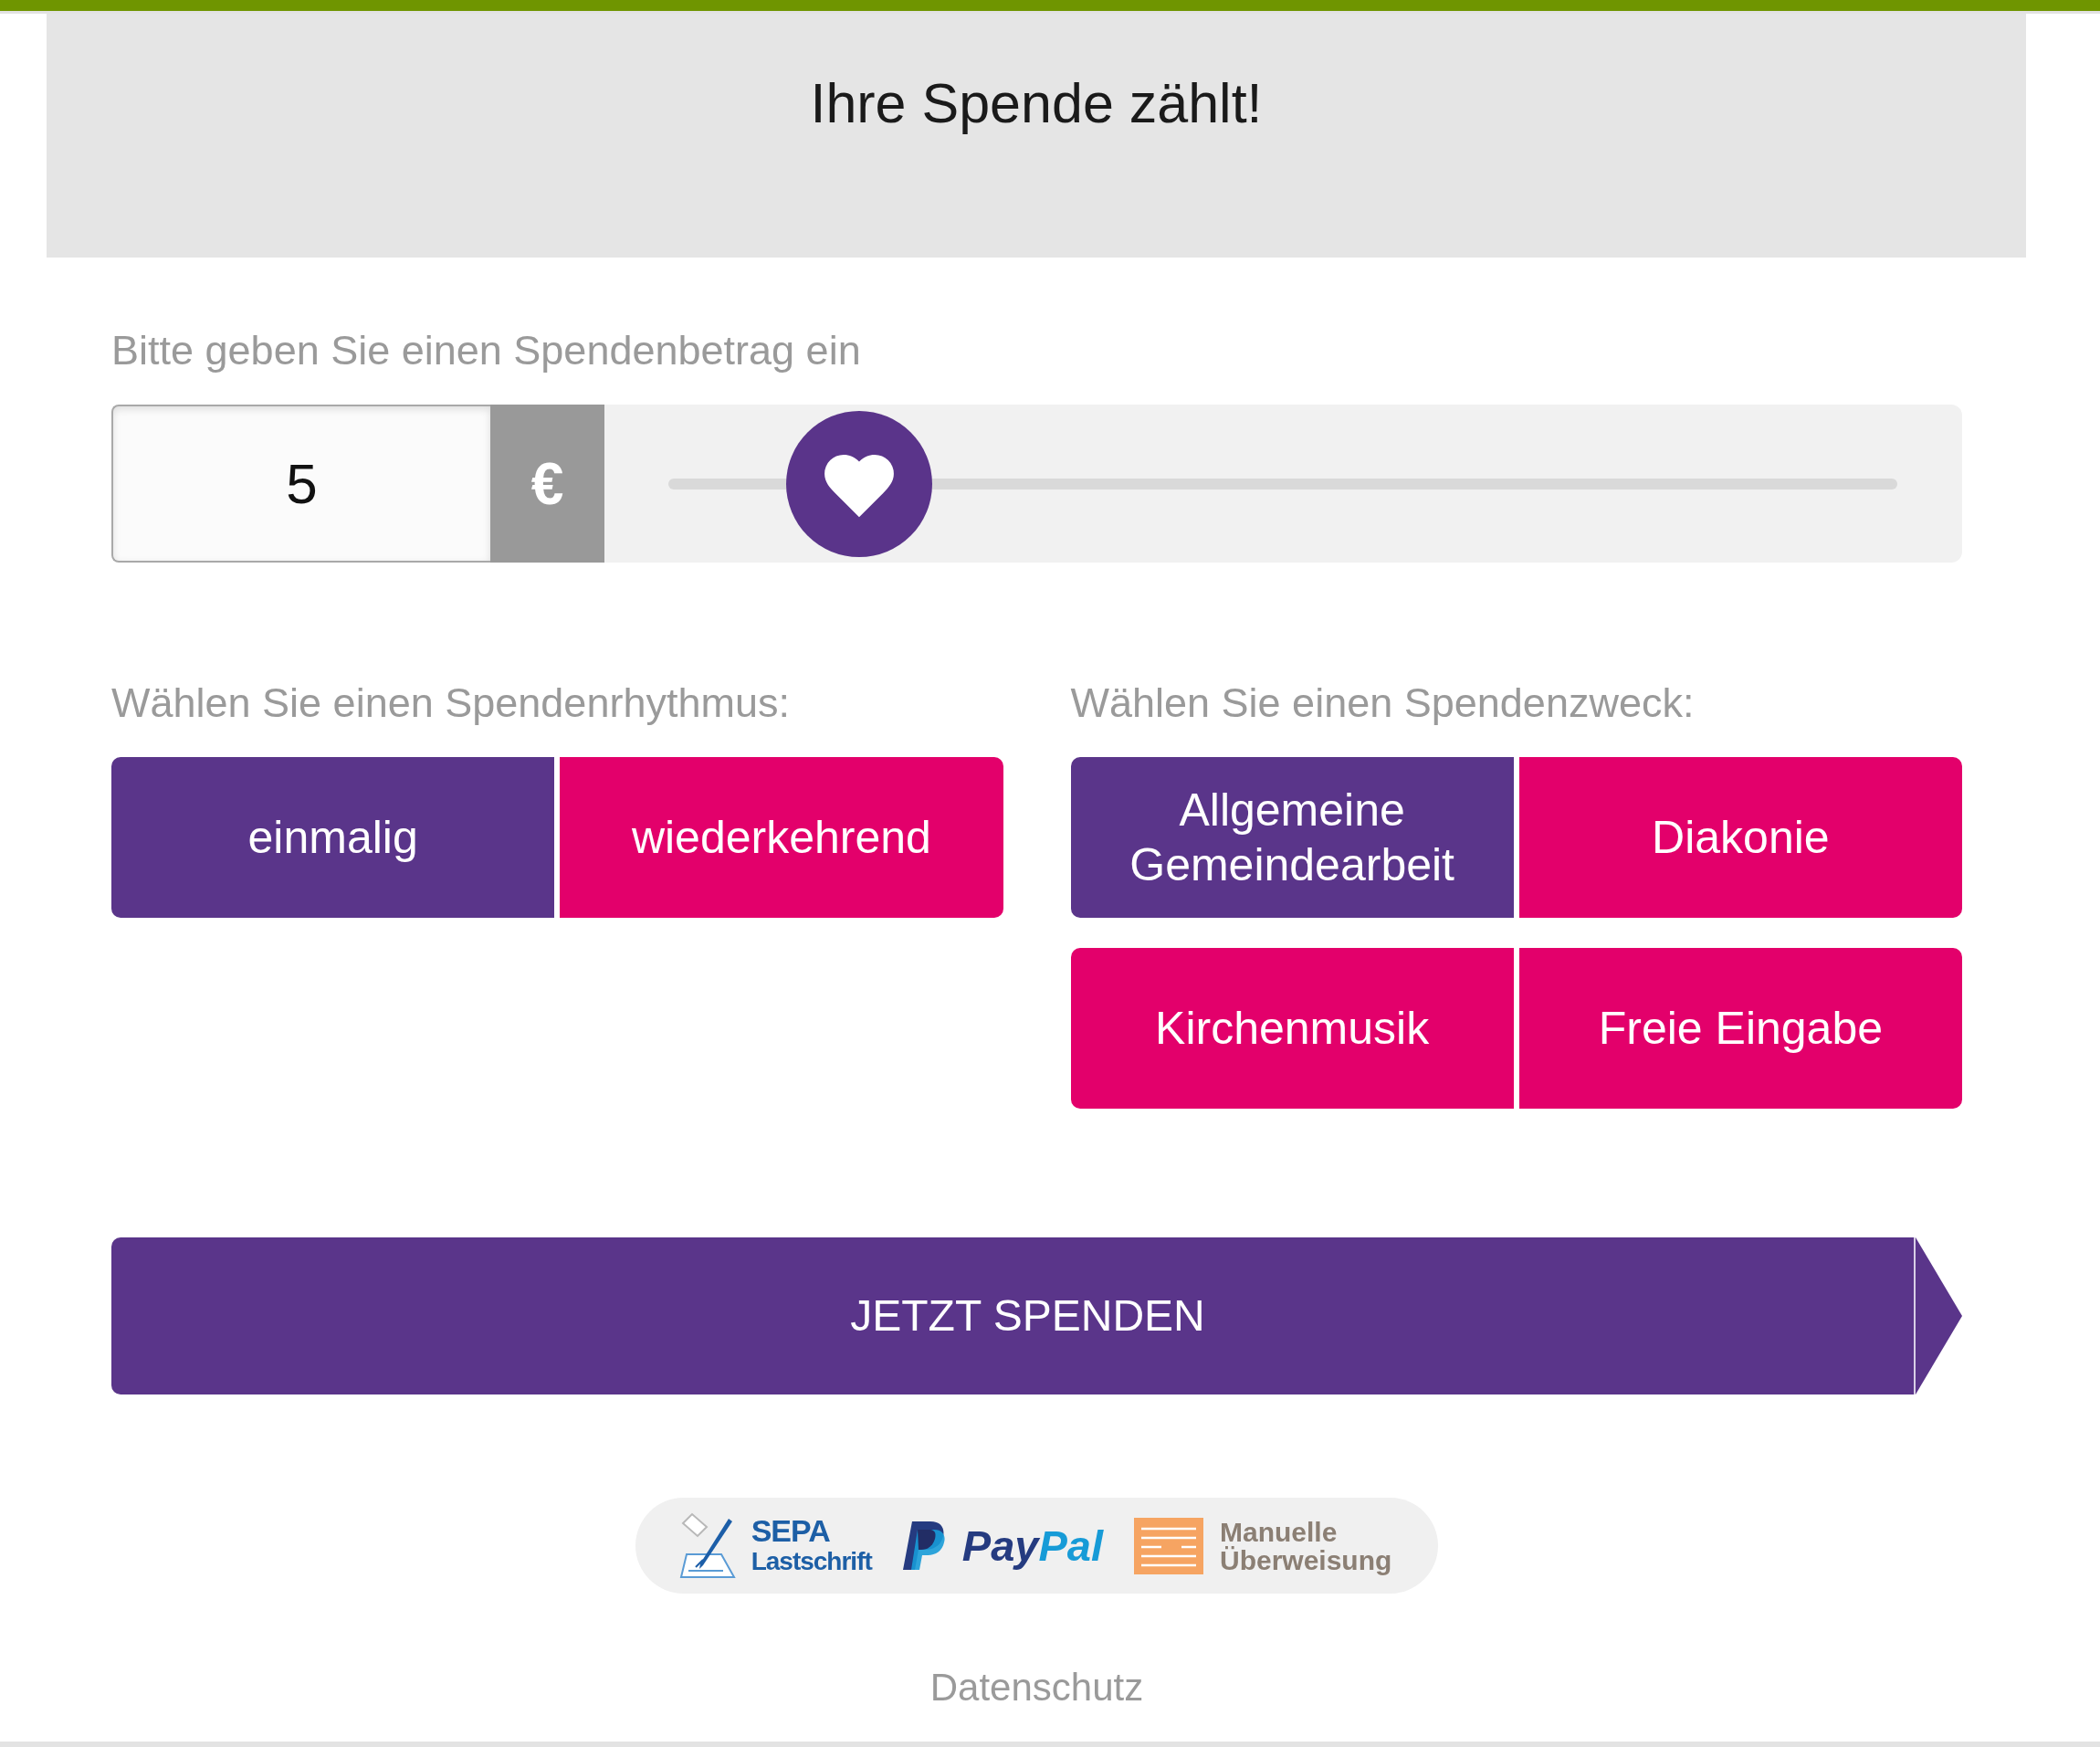  Describe the element at coordinates (1306, 1545) in the screenshot. I see `transfer-label: Manuelle Überweisung` at that location.